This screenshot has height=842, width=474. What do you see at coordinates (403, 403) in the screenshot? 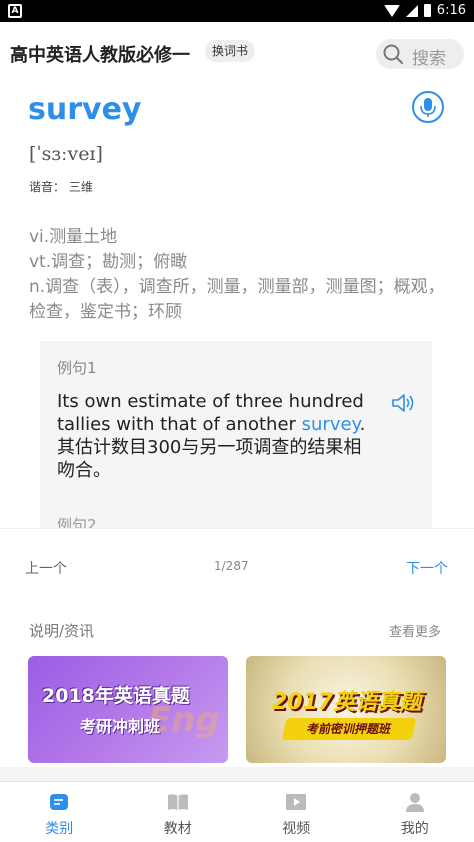
I see `speaker-icon` at bounding box center [403, 403].